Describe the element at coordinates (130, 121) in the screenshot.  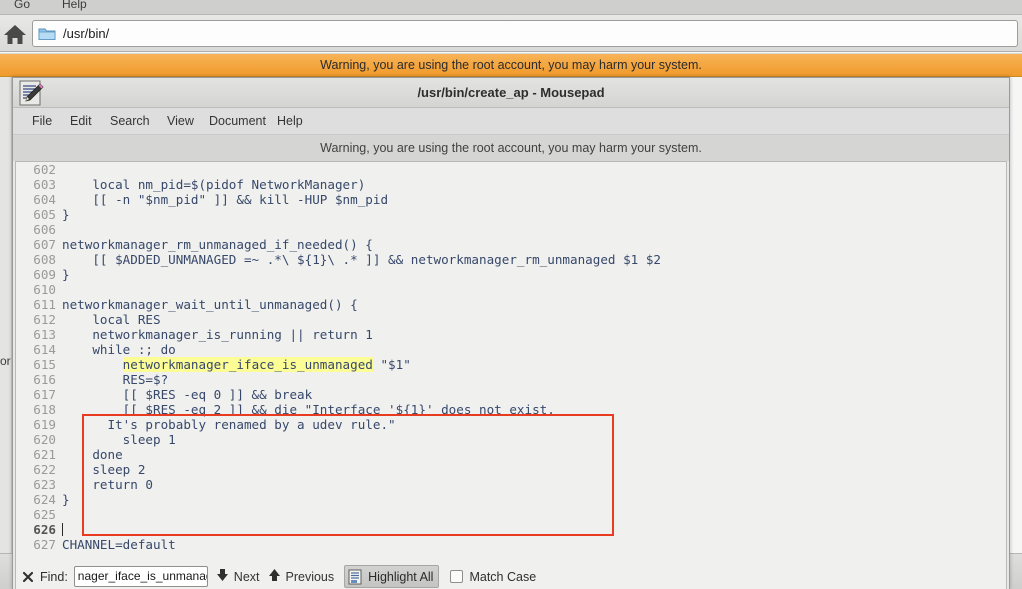
I see `menu-search: Search` at that location.